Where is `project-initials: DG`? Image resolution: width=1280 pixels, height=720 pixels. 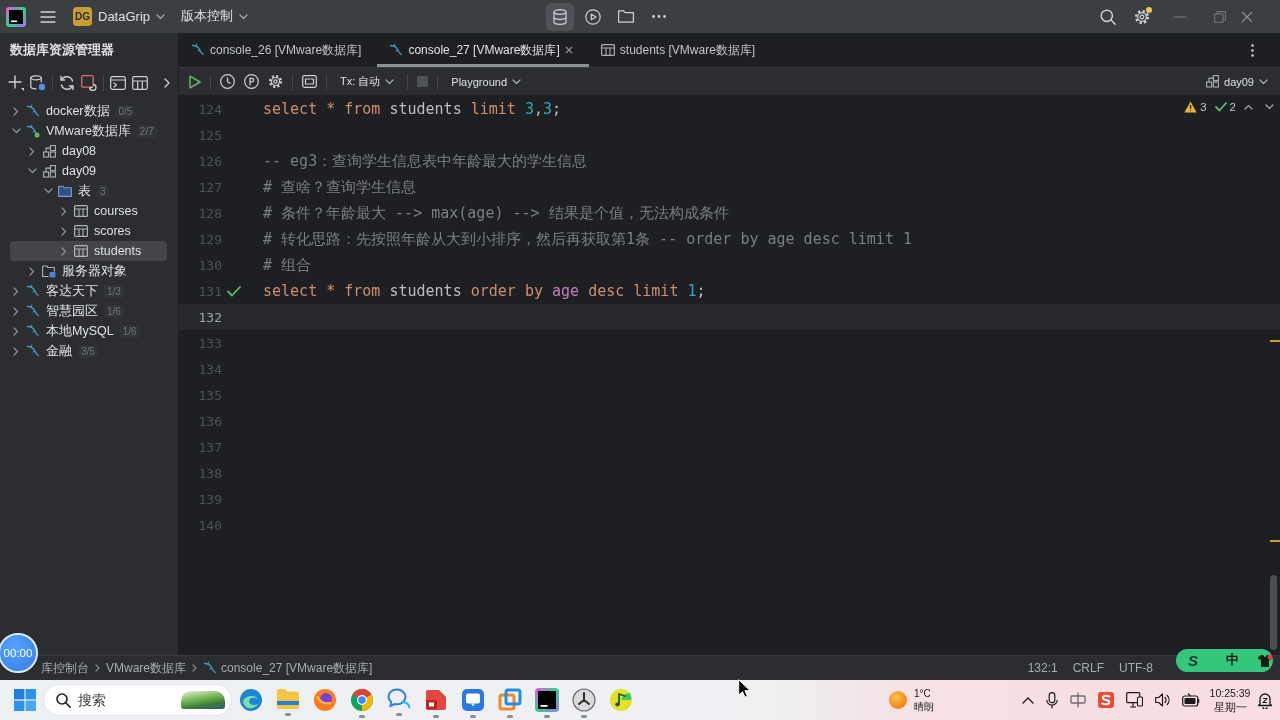 project-initials: DG is located at coordinates (82, 16).